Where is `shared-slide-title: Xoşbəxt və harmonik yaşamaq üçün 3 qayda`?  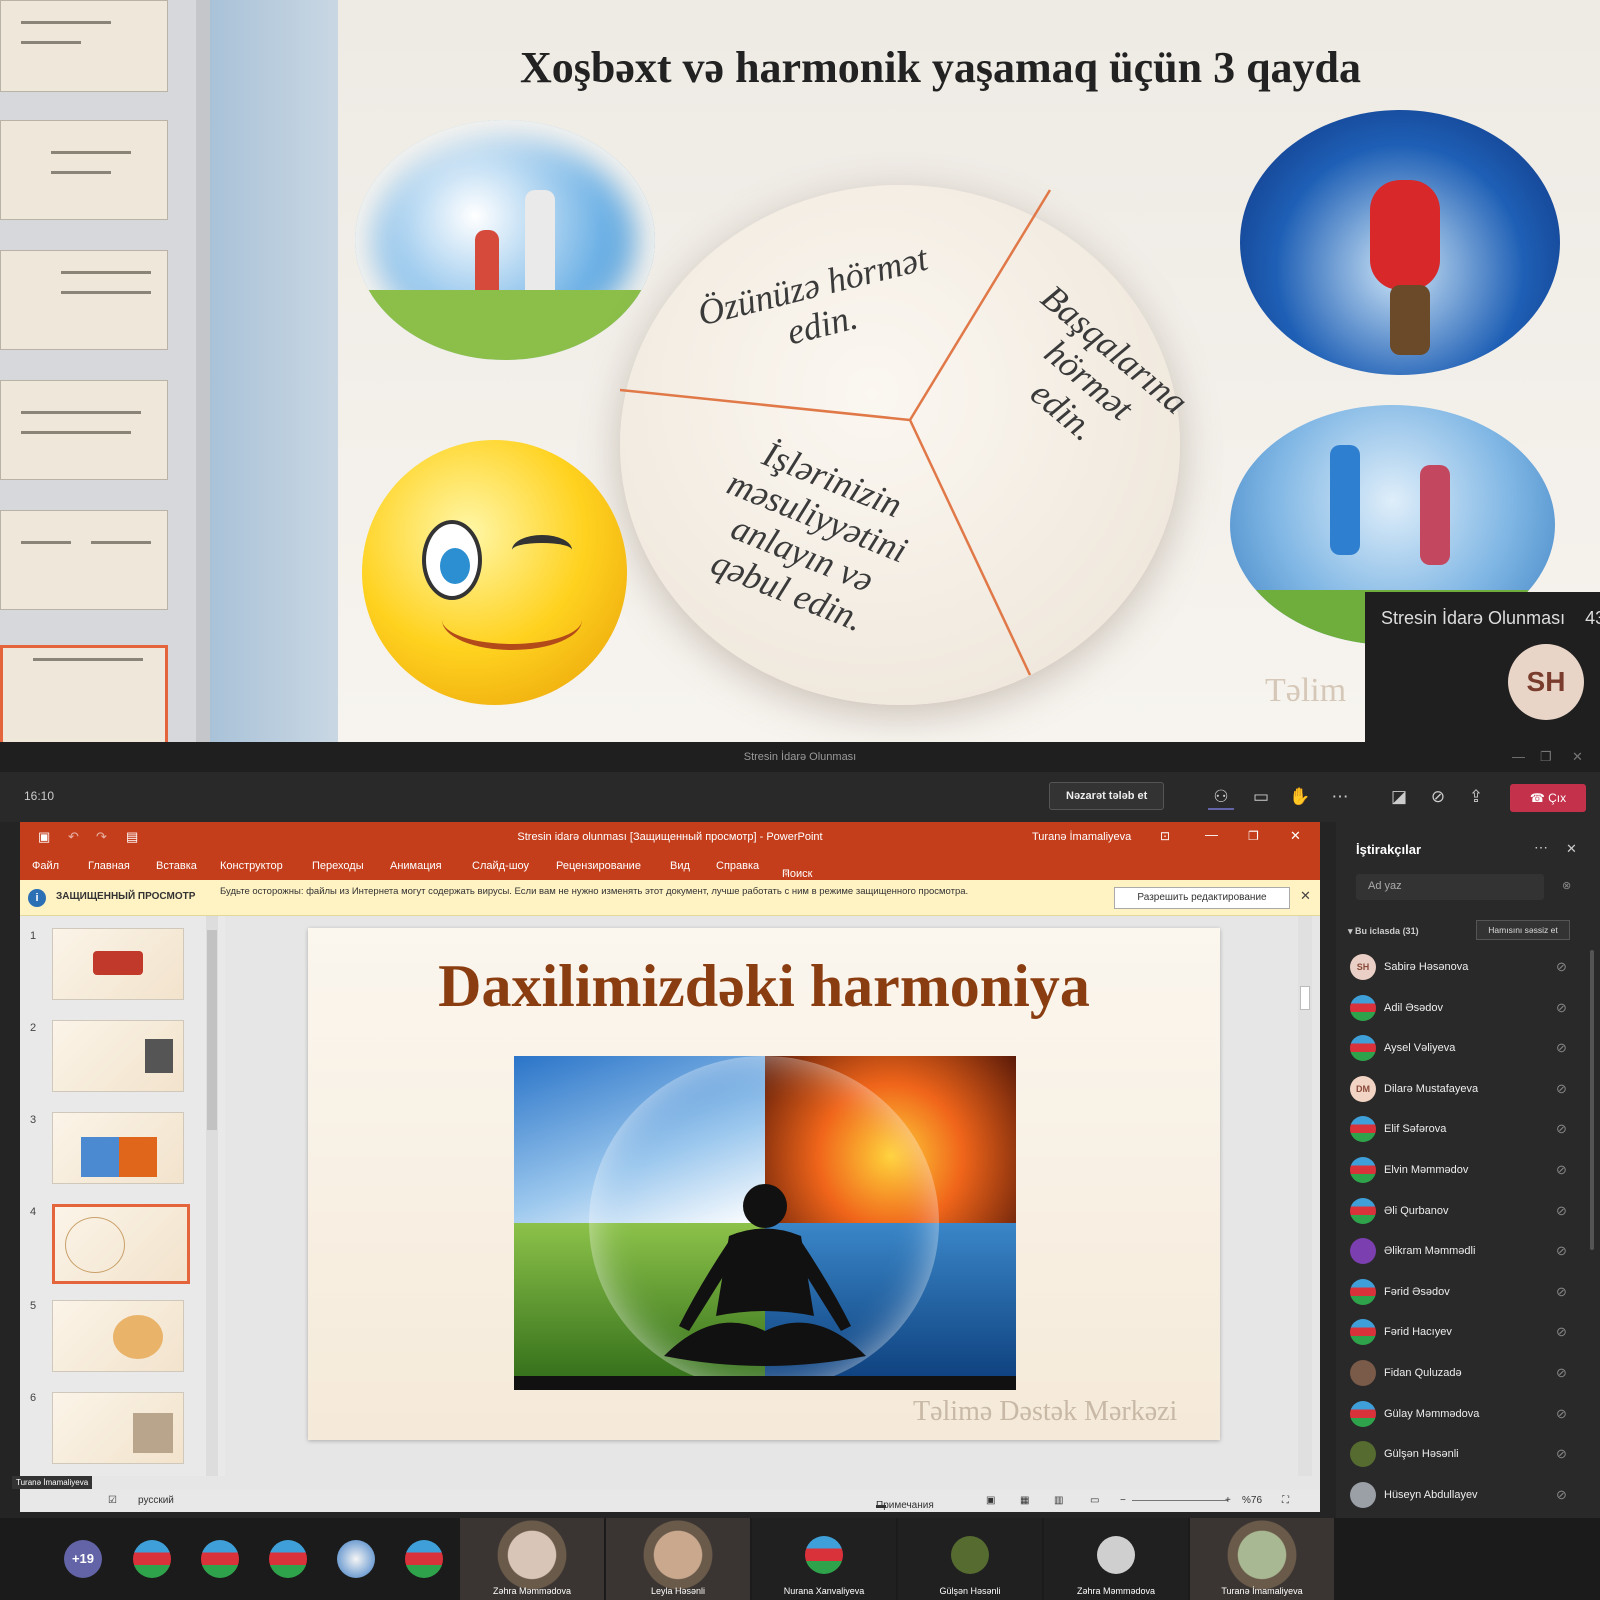
shared-slide-title: Xoşbəxt və harmonik yaşamaq üçün 3 qayda is located at coordinates (941, 67).